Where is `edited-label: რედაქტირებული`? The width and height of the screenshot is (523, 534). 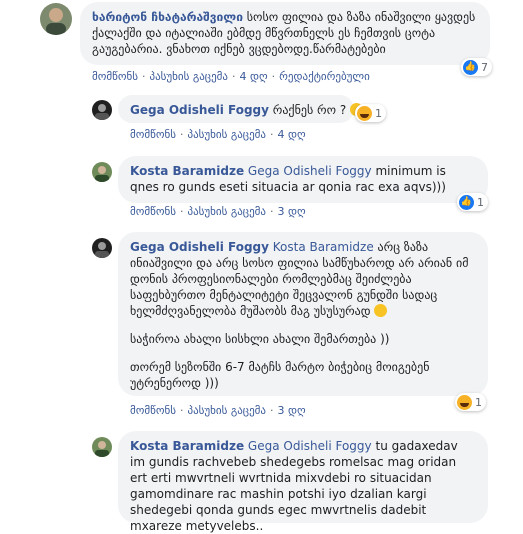
edited-label: რედაქტირებული is located at coordinates (324, 76).